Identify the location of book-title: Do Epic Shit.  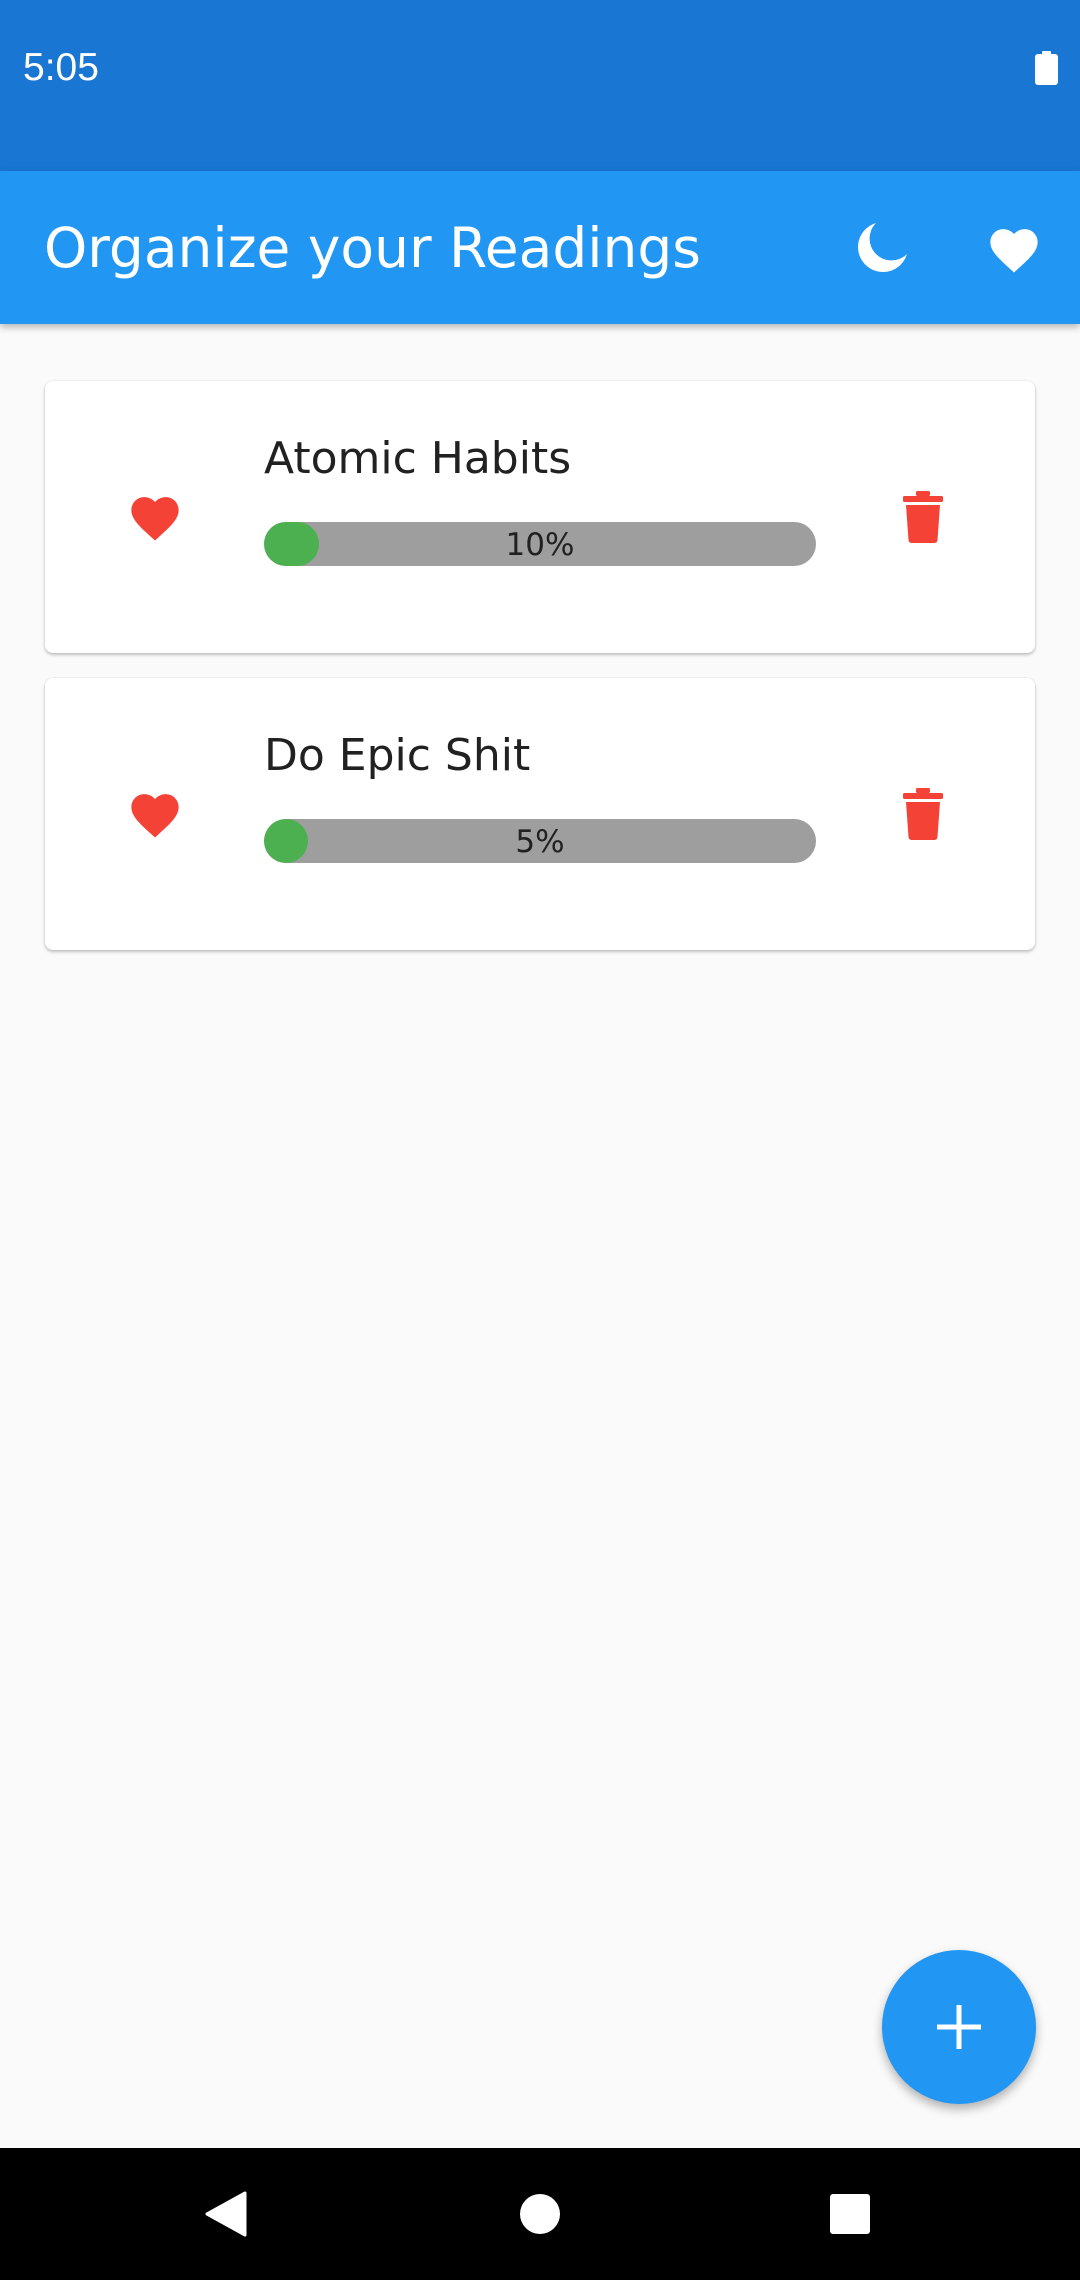
(397, 755).